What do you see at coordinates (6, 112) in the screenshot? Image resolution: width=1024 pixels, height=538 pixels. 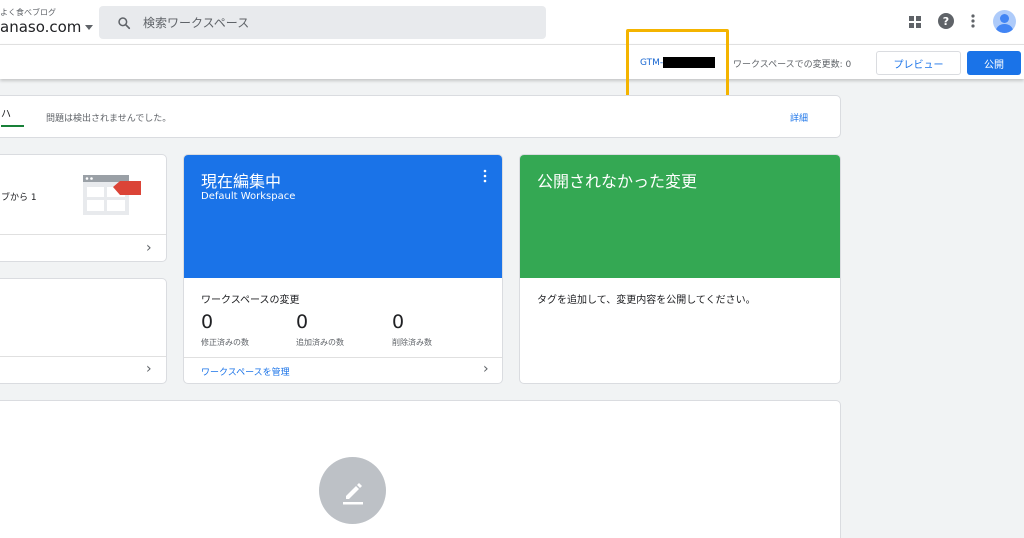 I see `status-tab: ハ` at bounding box center [6, 112].